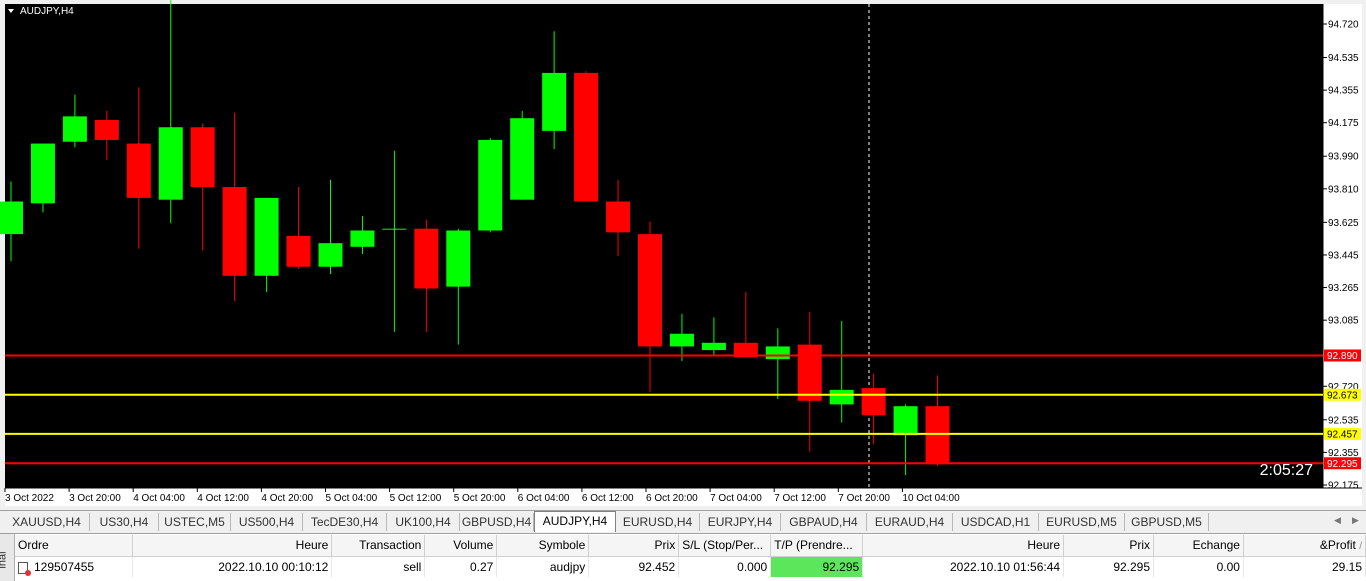 This screenshot has width=1366, height=581. What do you see at coordinates (608, 498) in the screenshot?
I see `x-tick-label: 6 Oct 12:00` at bounding box center [608, 498].